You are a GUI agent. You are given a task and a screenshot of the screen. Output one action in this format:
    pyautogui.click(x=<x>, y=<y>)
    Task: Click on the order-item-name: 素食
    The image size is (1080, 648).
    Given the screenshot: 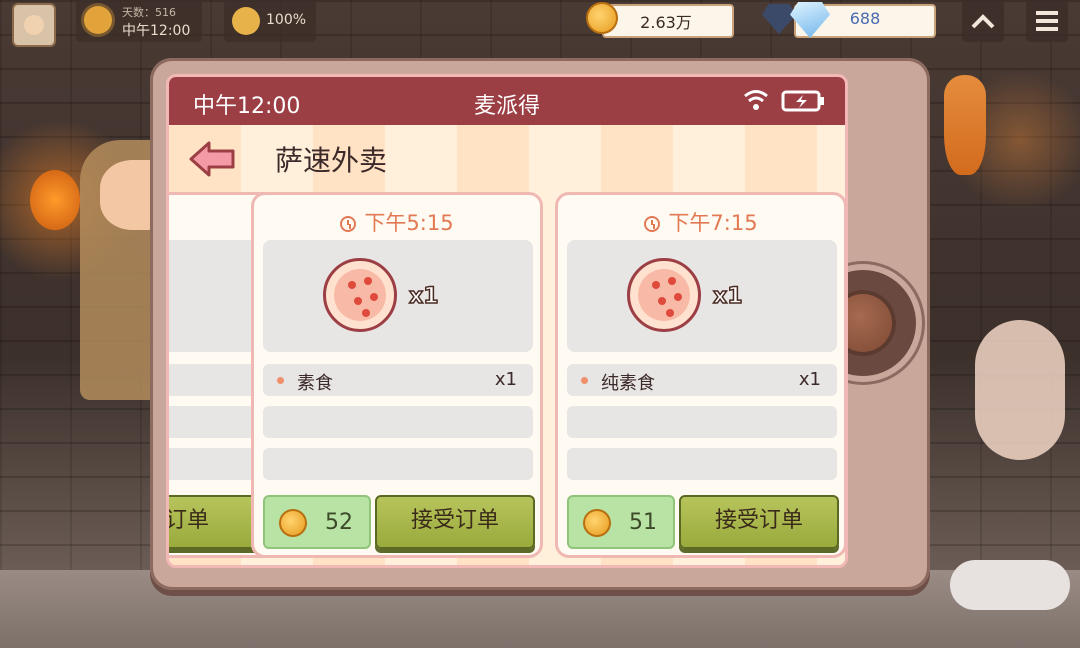 What is the action you would take?
    pyautogui.click(x=315, y=383)
    